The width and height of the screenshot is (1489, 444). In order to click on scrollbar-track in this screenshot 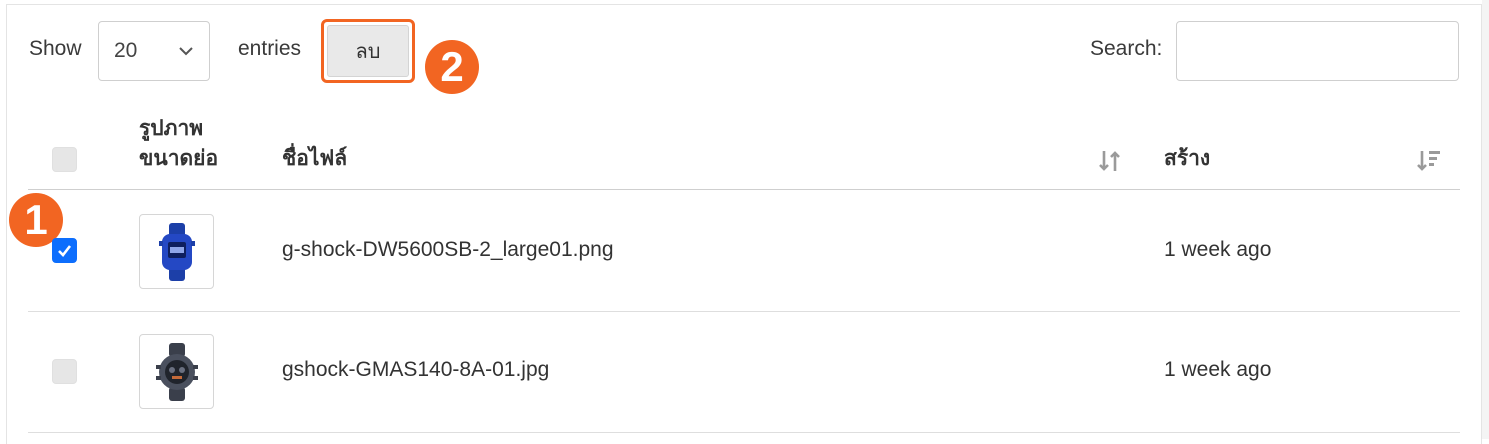, I will do `click(1485, 219)`.